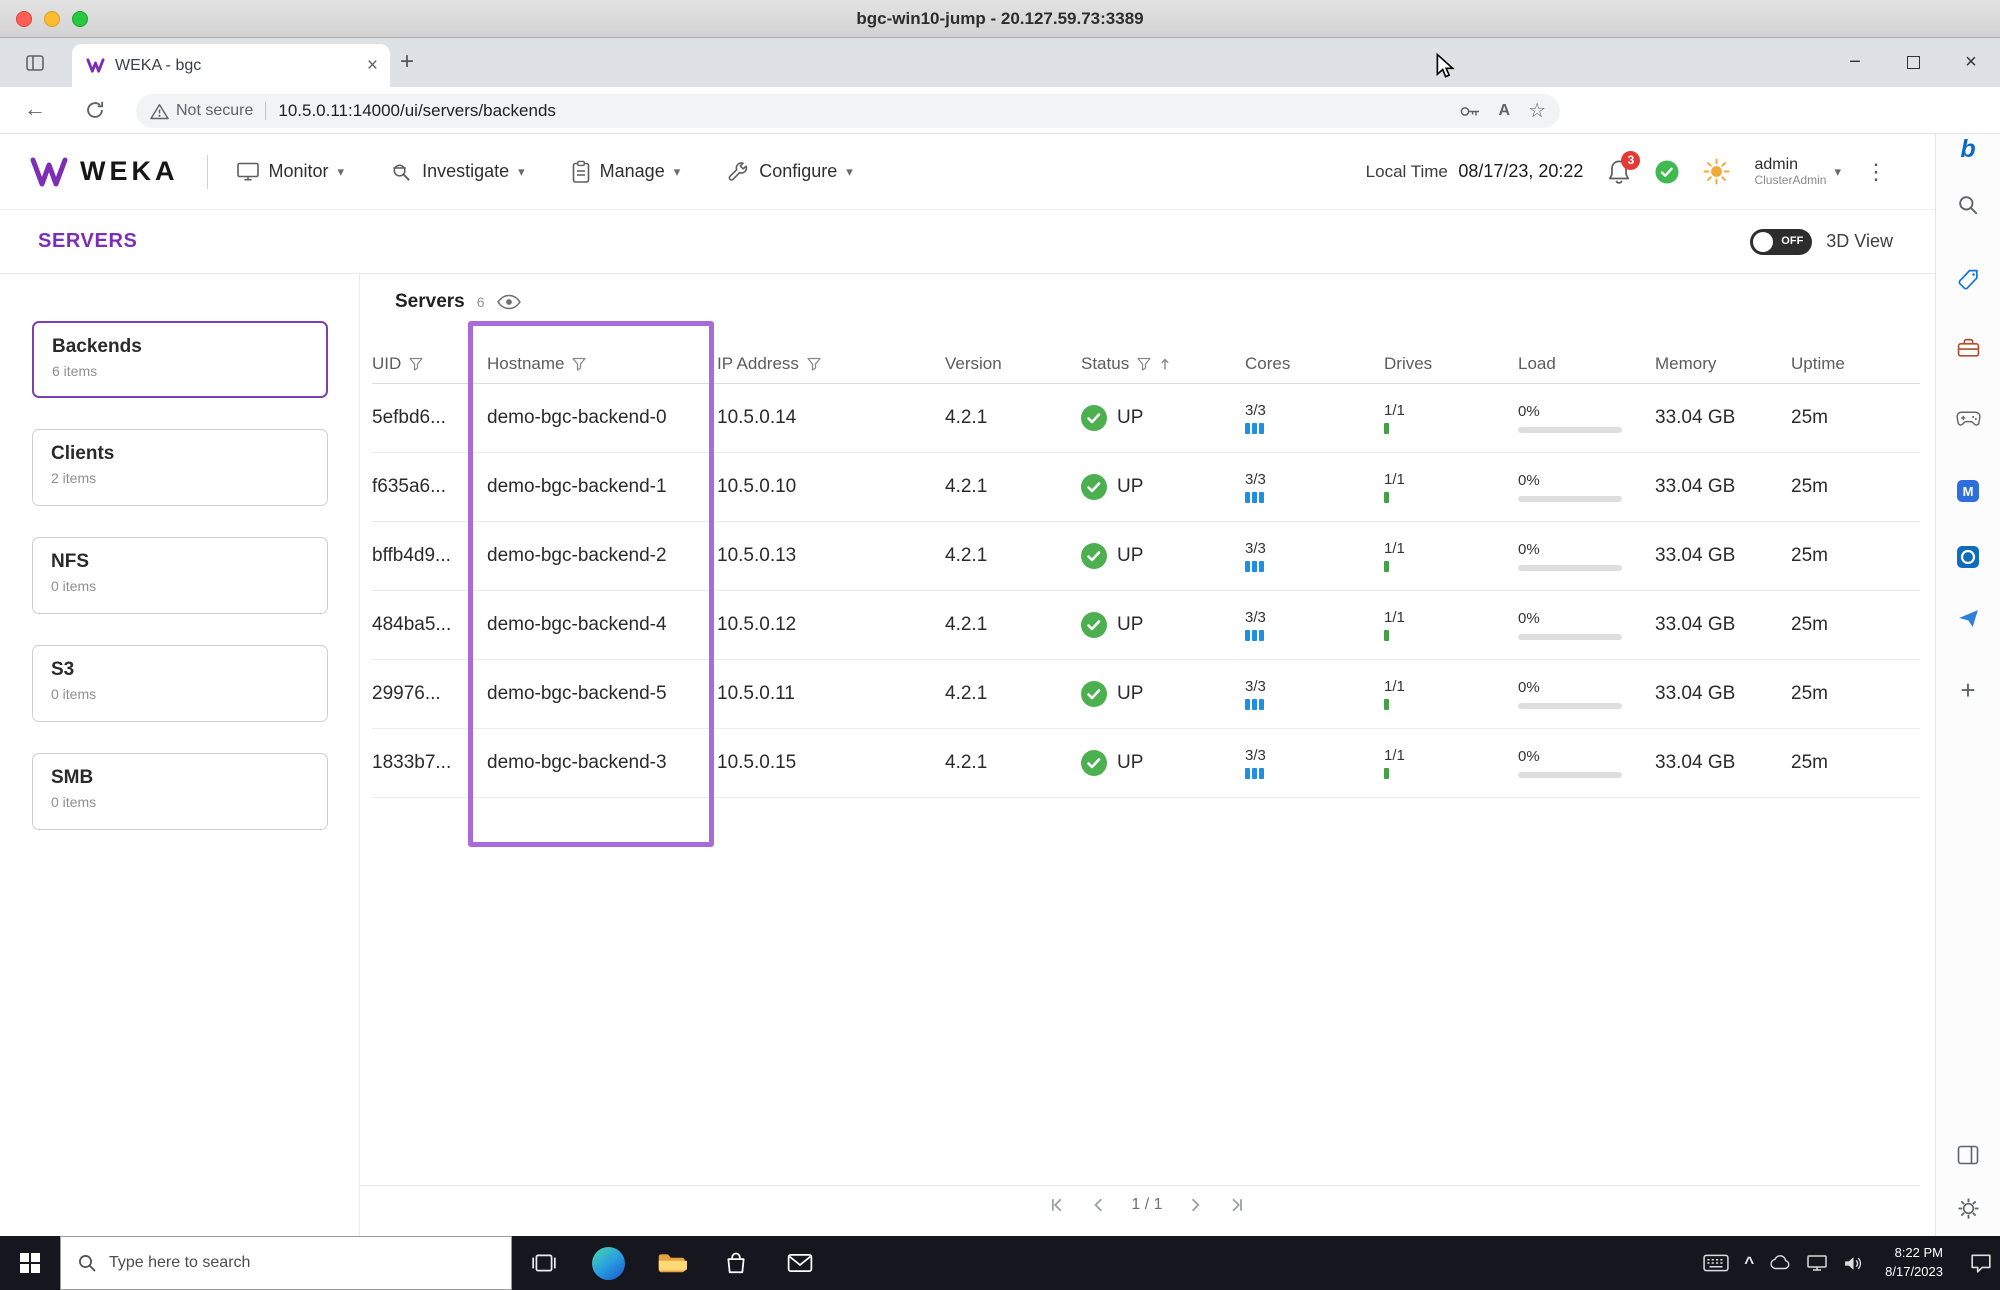 This screenshot has height=1290, width=2000. Describe the element at coordinates (1196, 1205) in the screenshot. I see `next-page-icon` at that location.